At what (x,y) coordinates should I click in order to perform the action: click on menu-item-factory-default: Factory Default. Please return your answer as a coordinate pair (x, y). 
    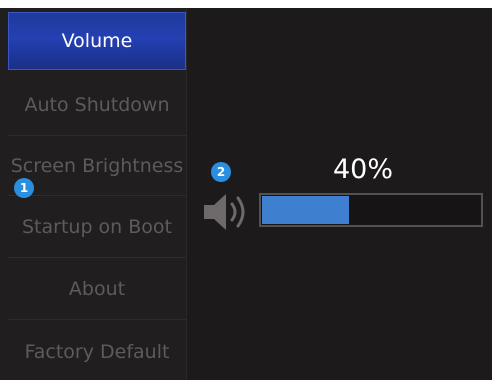
    Looking at the image, I should click on (97, 352).